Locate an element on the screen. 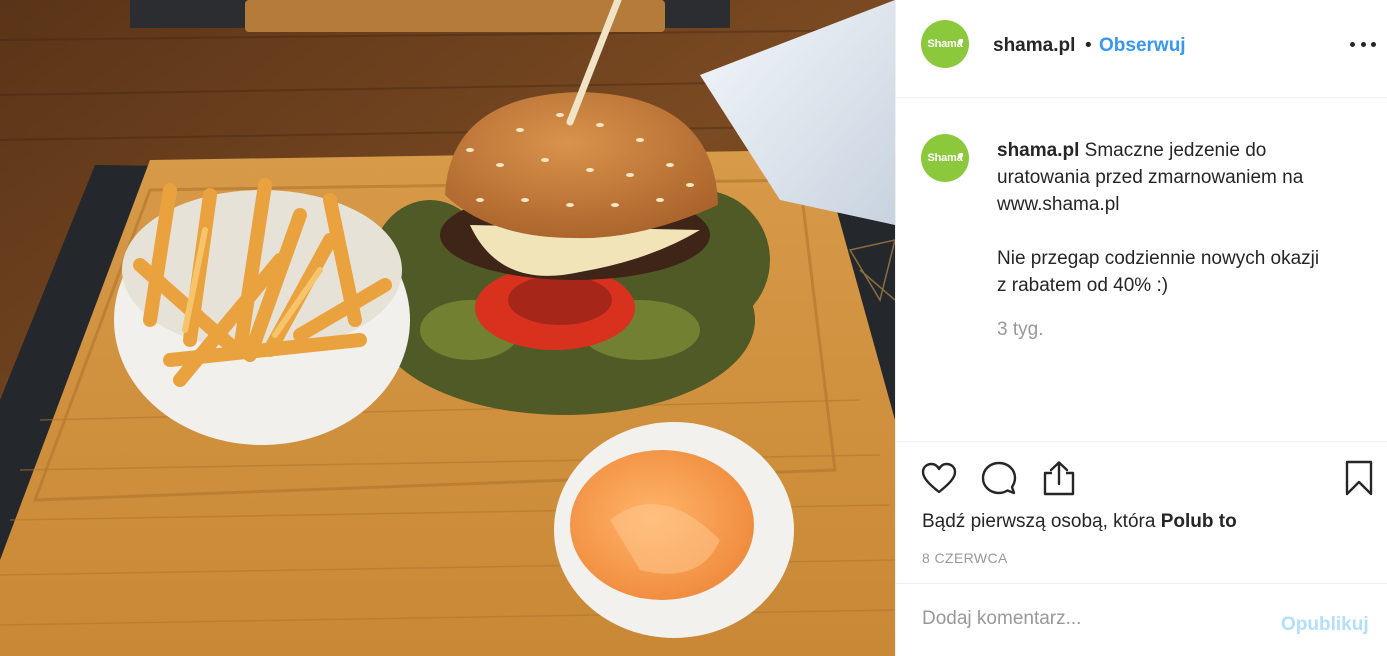 Image resolution: width=1387 pixels, height=656 pixels. more-options-icon is located at coordinates (1363, 44).